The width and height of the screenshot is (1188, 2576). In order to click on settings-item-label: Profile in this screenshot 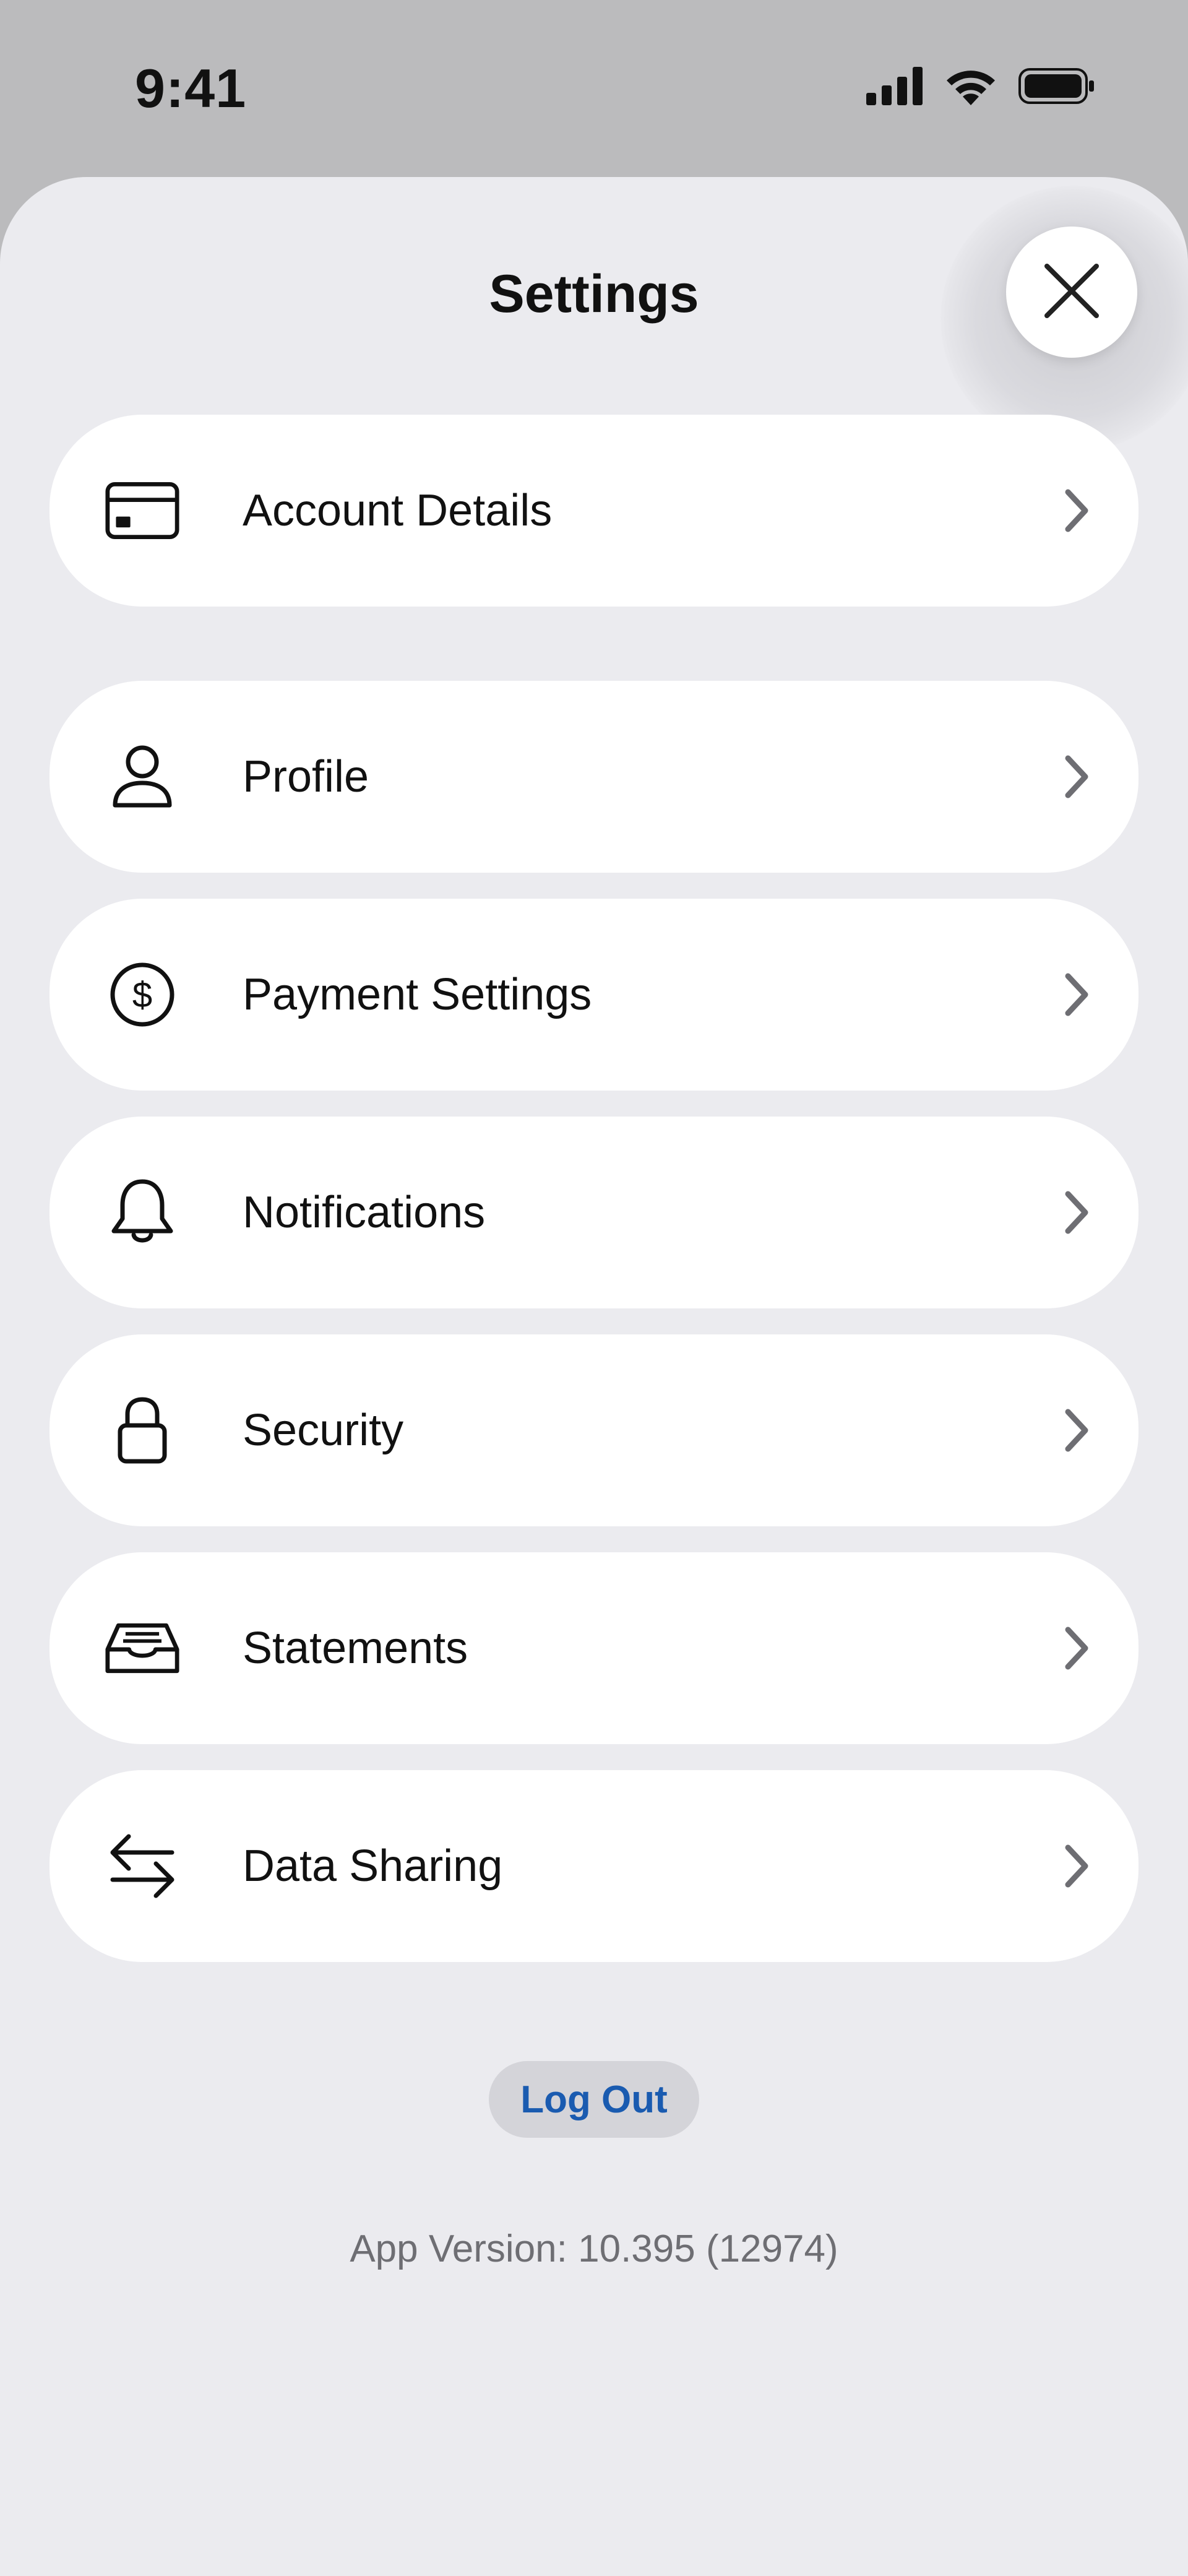, I will do `click(306, 777)`.